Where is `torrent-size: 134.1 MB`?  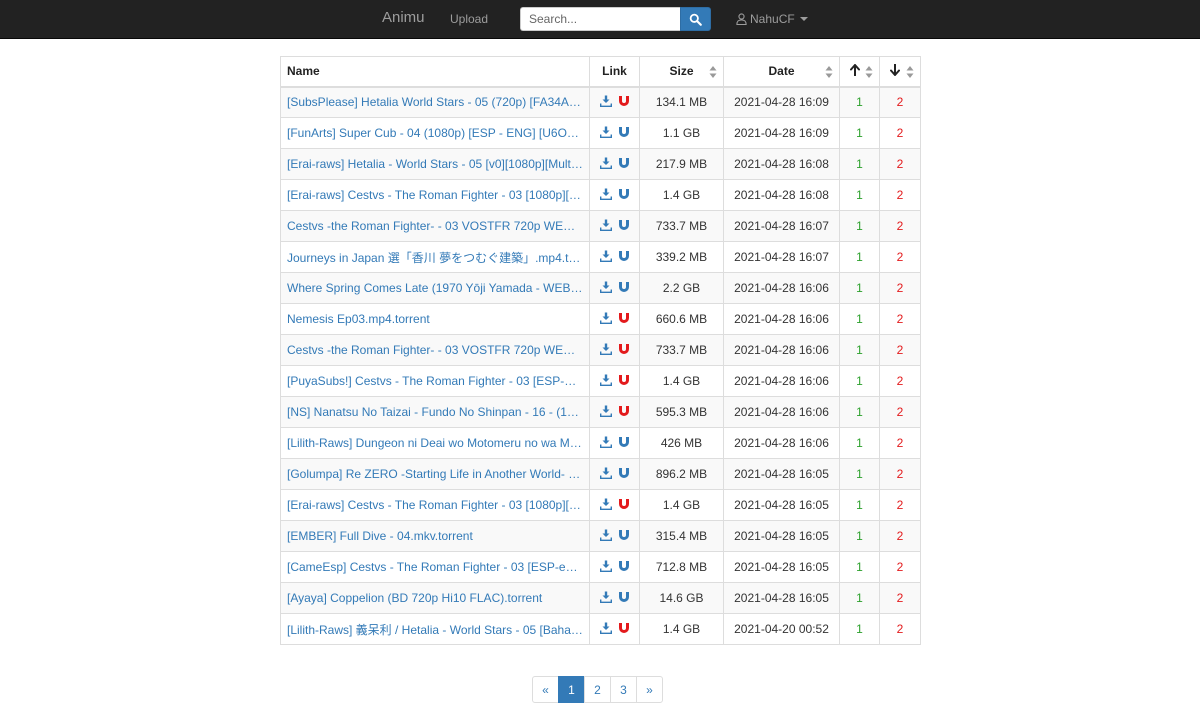 torrent-size: 134.1 MB is located at coordinates (681, 102).